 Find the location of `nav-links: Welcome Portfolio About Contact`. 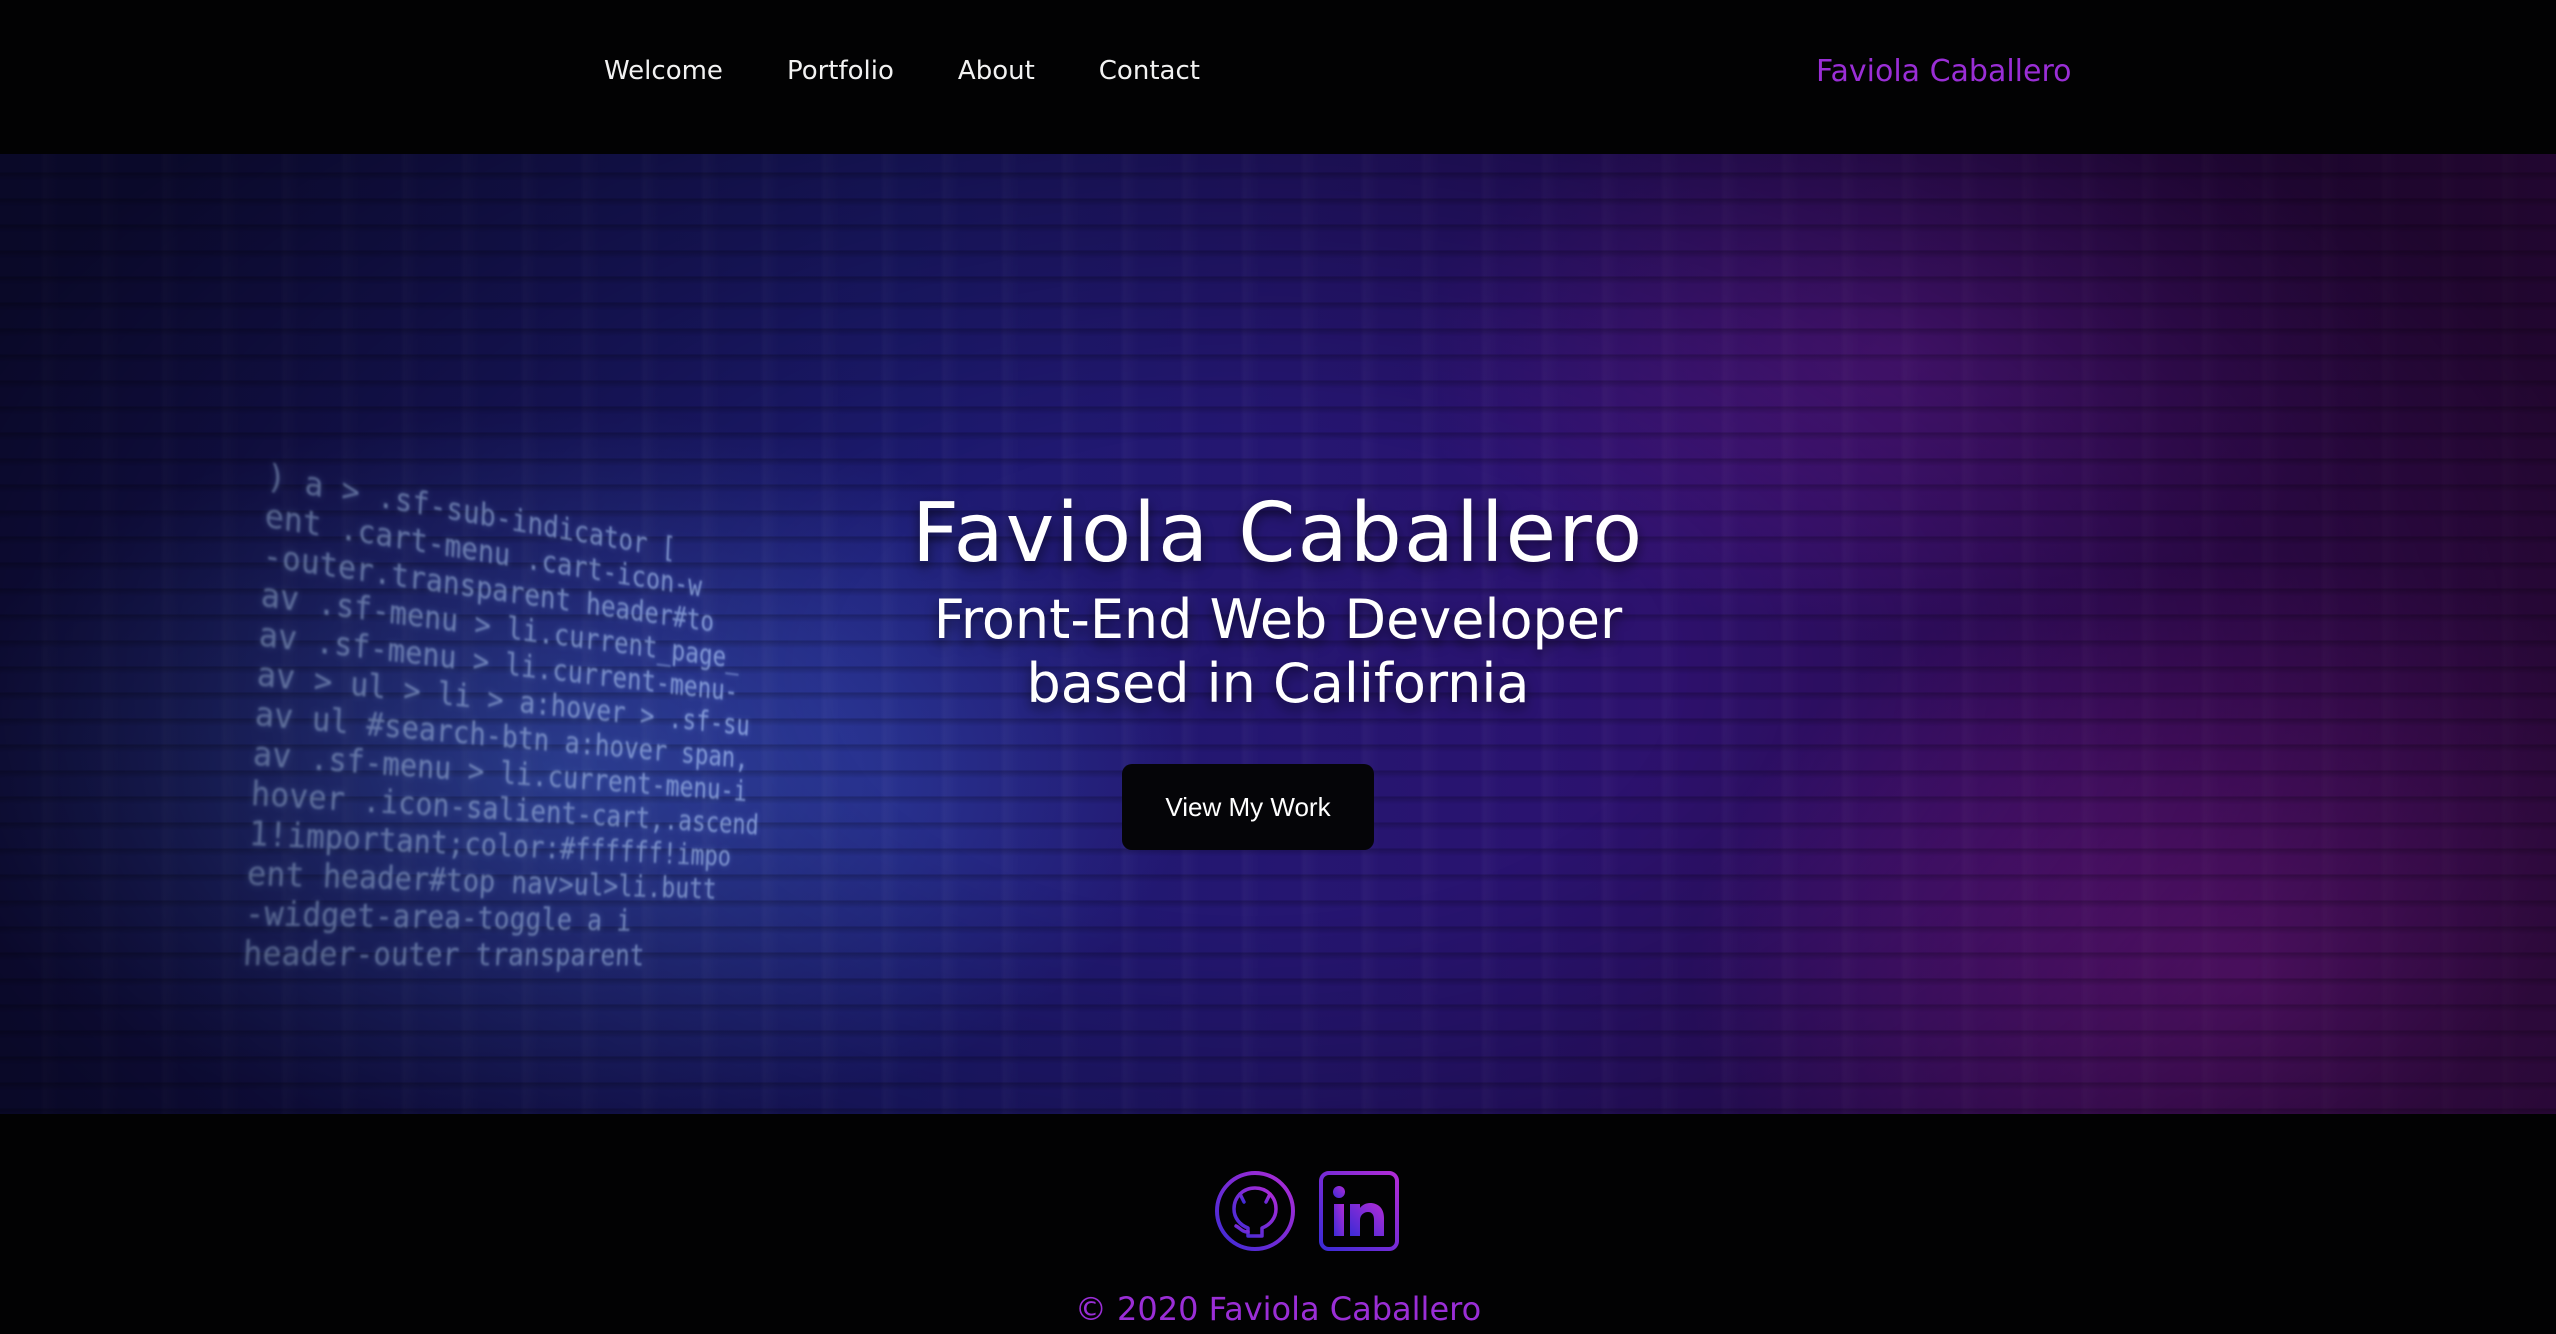

nav-links: Welcome Portfolio About Contact is located at coordinates (902, 71).